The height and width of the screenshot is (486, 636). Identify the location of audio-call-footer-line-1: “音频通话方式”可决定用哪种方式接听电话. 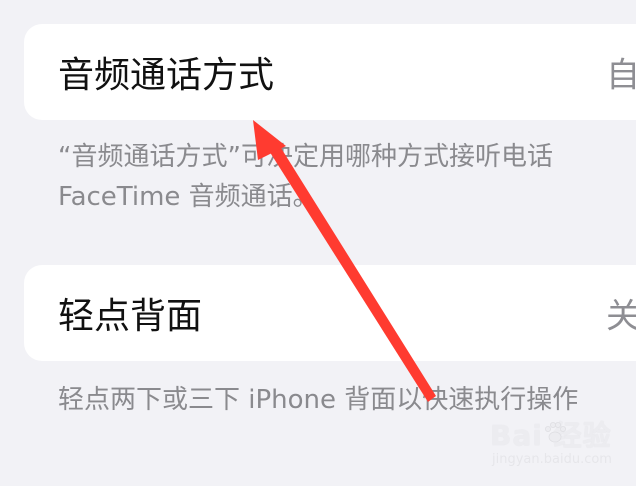
(305, 157).